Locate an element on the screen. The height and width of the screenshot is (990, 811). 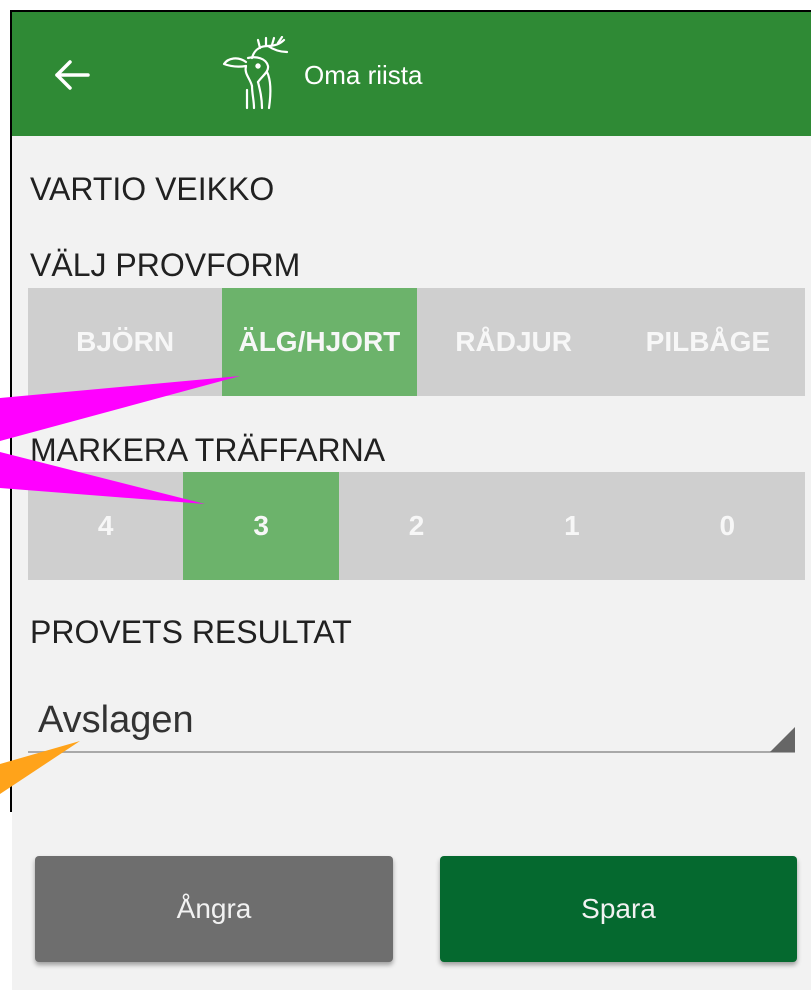
test-type-option-roe-deer: RÅDJUR is located at coordinates (513, 342).